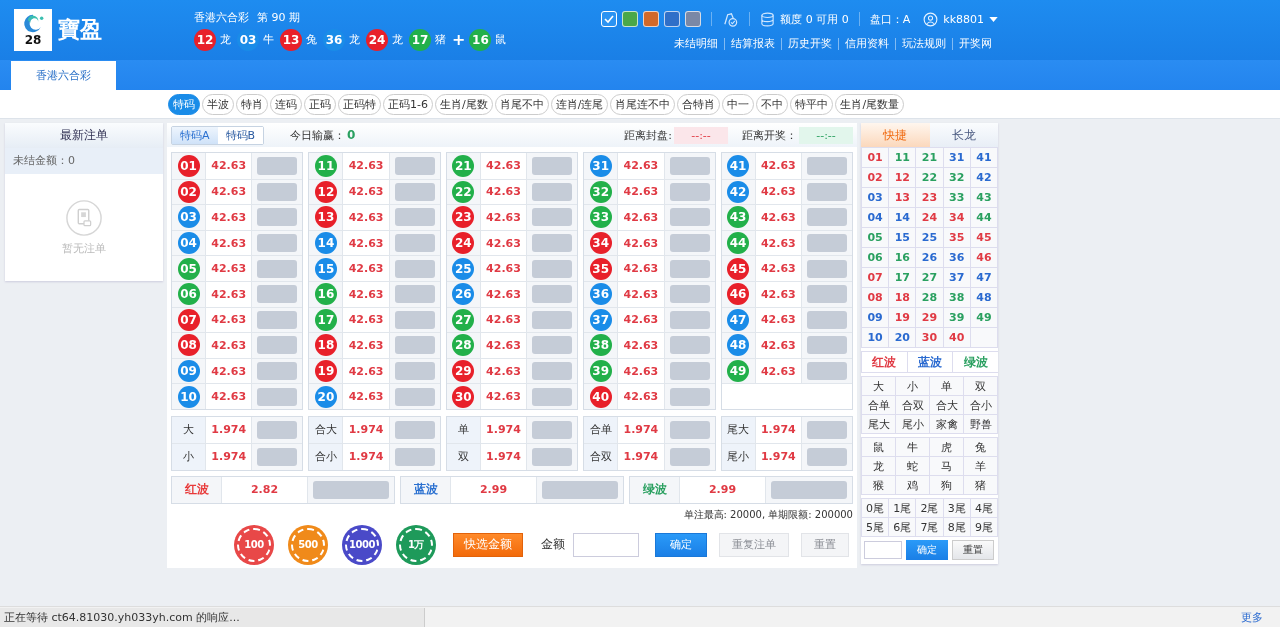 Image resolution: width=1280 pixels, height=627 pixels. Describe the element at coordinates (957, 238) in the screenshot. I see `quick-number: 35` at that location.